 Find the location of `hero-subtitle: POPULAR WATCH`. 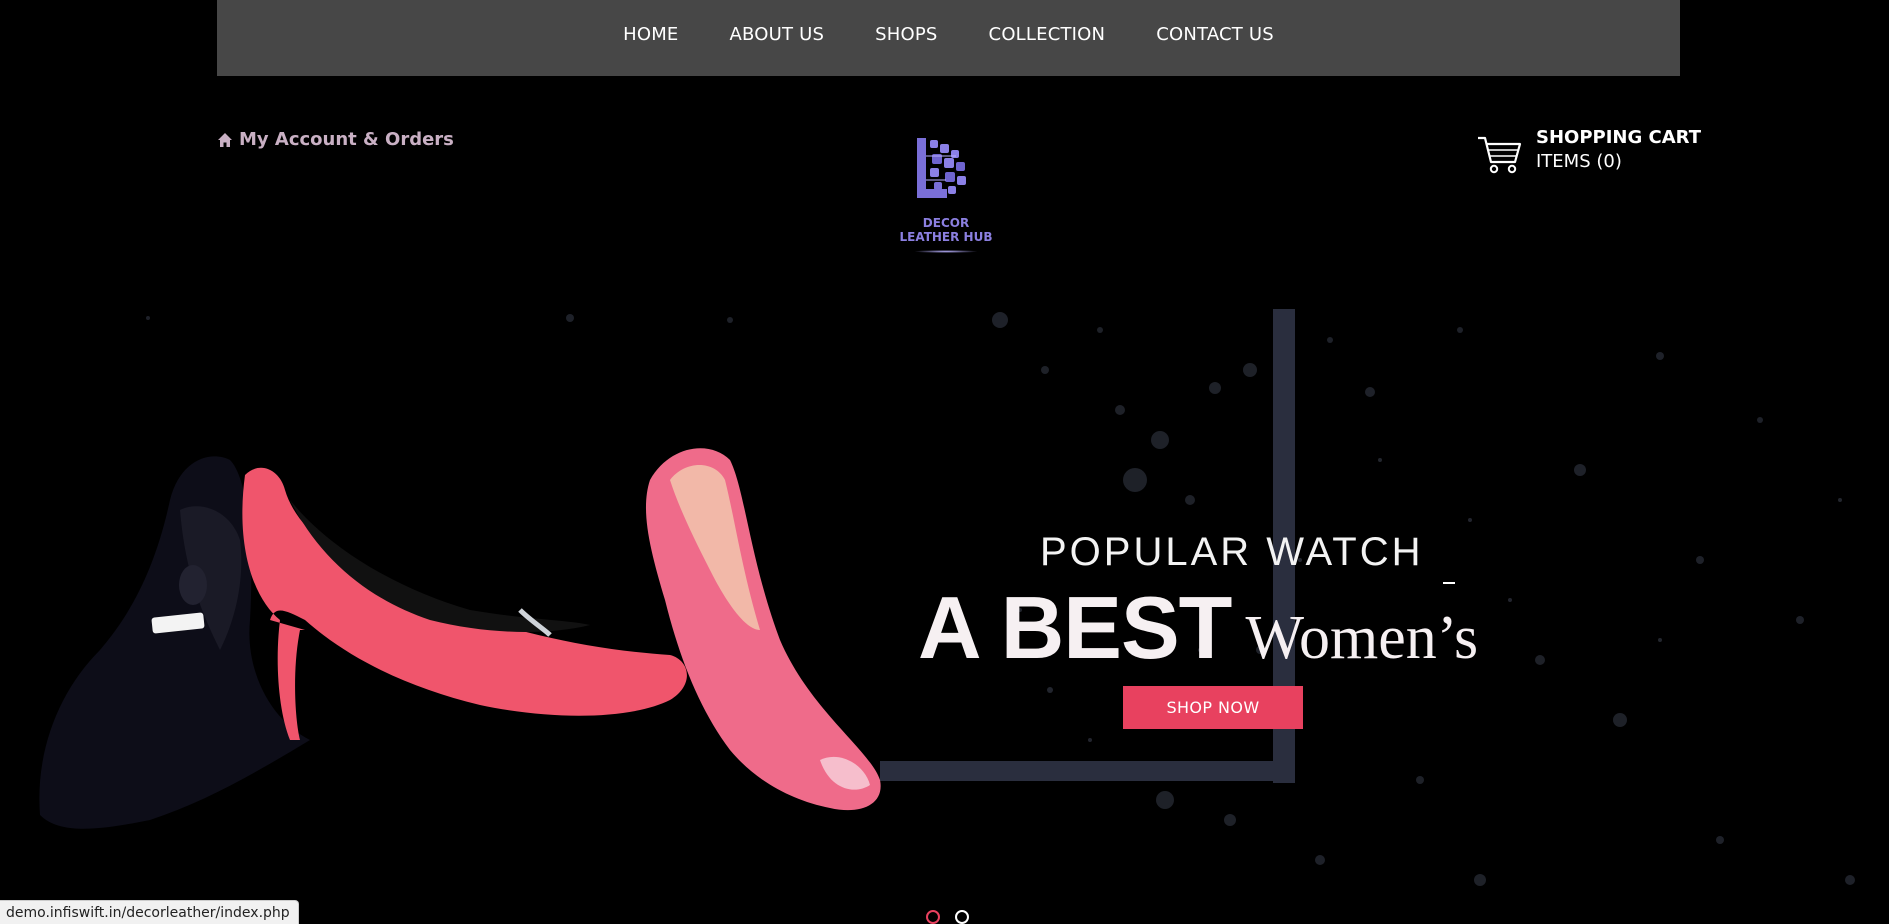

hero-subtitle: POPULAR WATCH is located at coordinates (1232, 552).